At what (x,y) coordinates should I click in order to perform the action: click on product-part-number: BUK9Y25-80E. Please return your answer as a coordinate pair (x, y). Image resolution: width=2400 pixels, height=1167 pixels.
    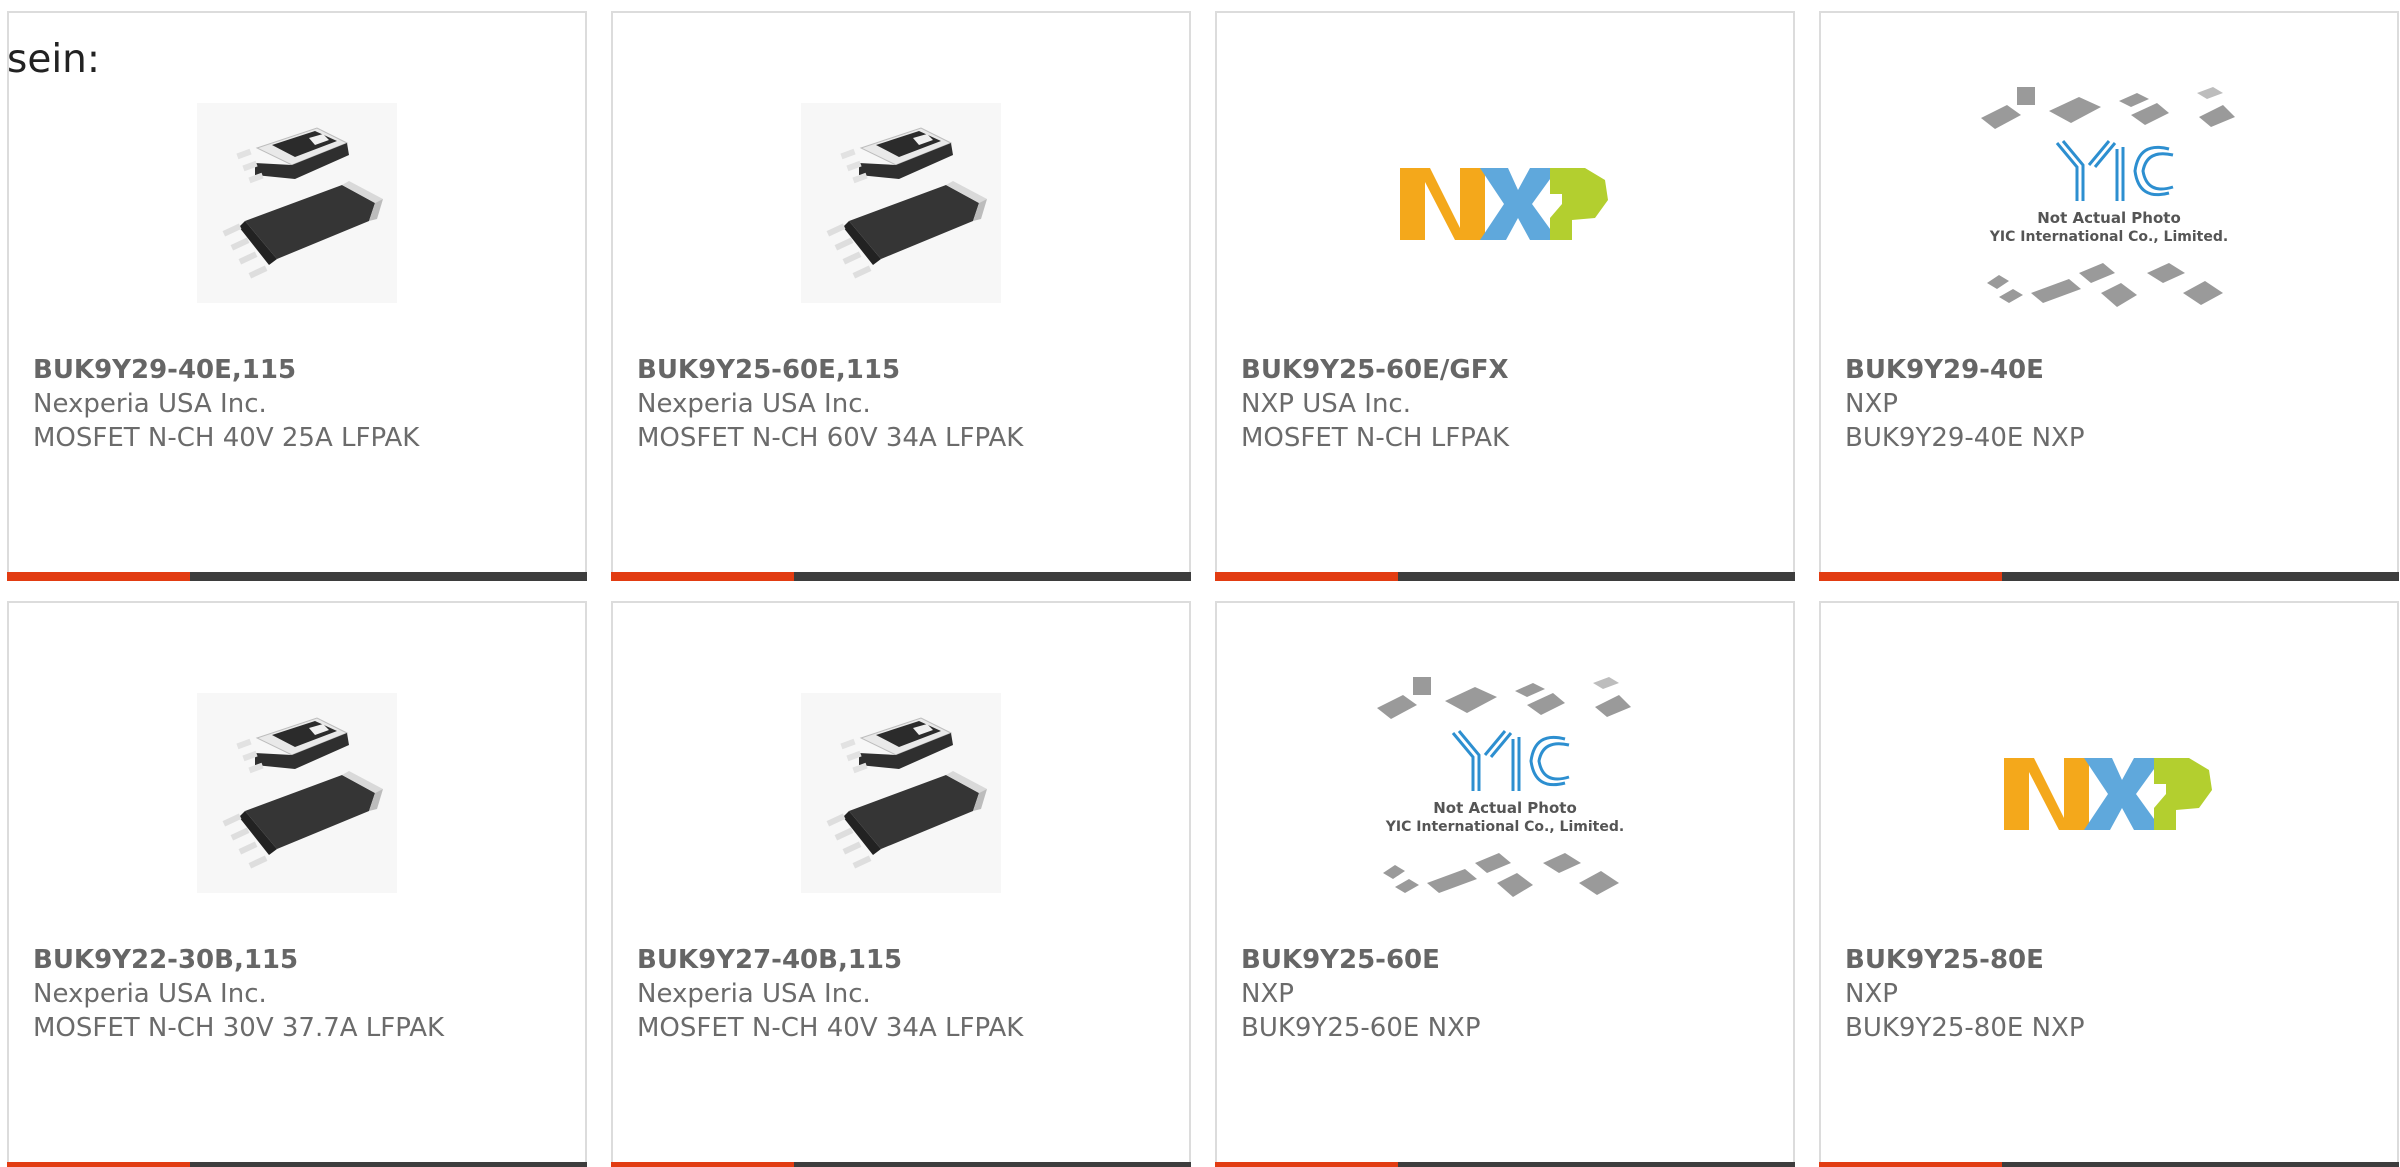
    Looking at the image, I should click on (2111, 960).